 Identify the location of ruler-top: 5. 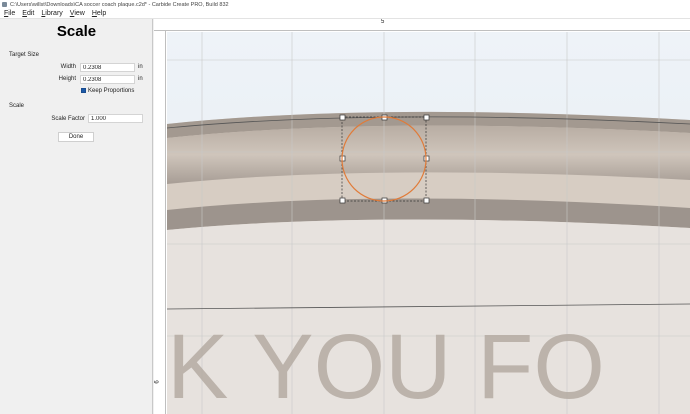
(422, 25).